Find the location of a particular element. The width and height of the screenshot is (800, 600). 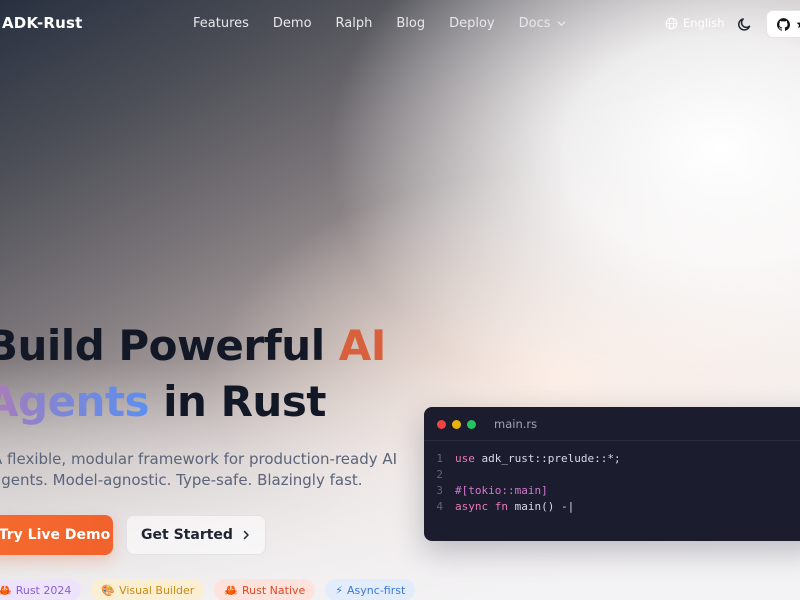

badge-label: Visual Builder is located at coordinates (157, 590).